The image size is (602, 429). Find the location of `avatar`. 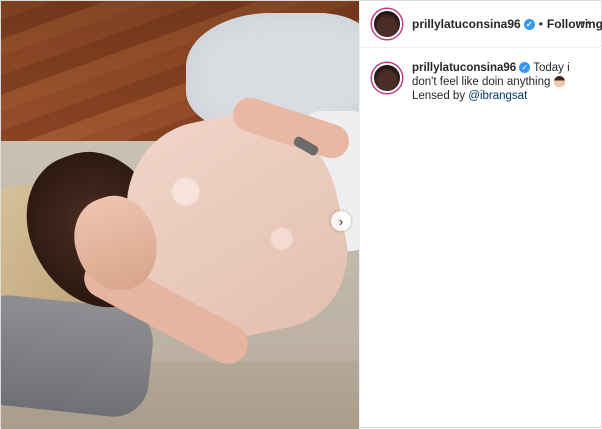

avatar is located at coordinates (387, 24).